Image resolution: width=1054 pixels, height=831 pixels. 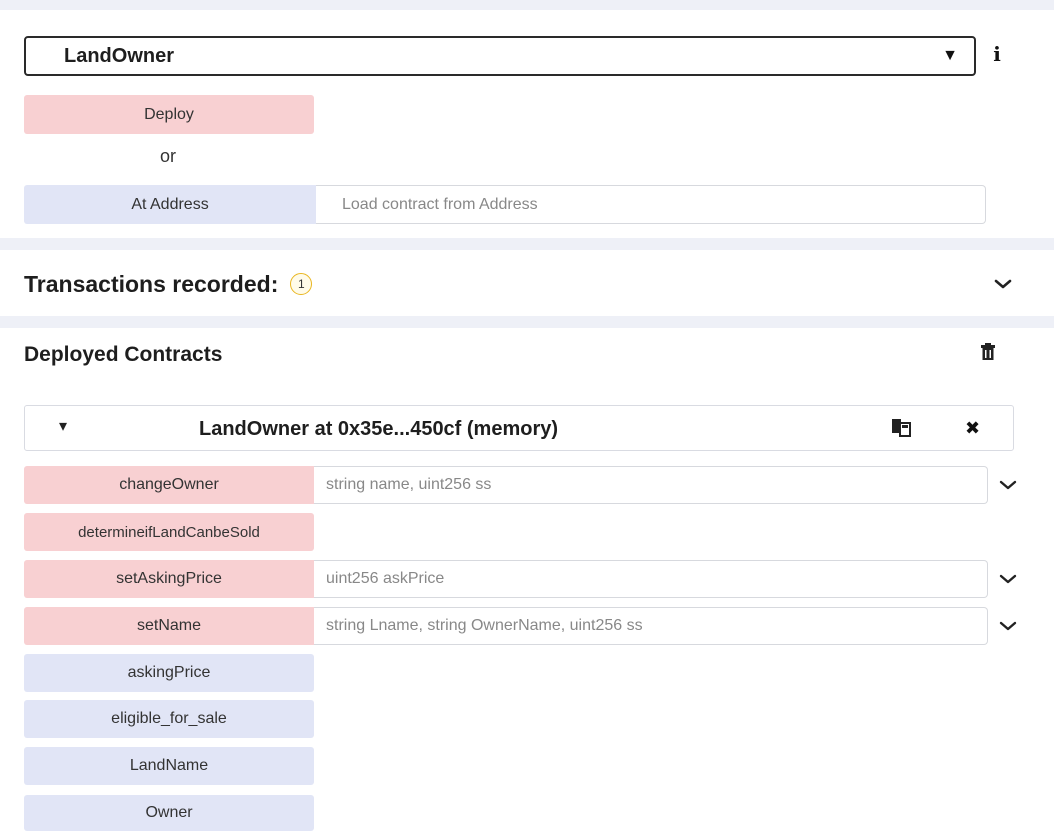 What do you see at coordinates (651, 485) in the screenshot?
I see `changeowner-input: string name, uint256 ss` at bounding box center [651, 485].